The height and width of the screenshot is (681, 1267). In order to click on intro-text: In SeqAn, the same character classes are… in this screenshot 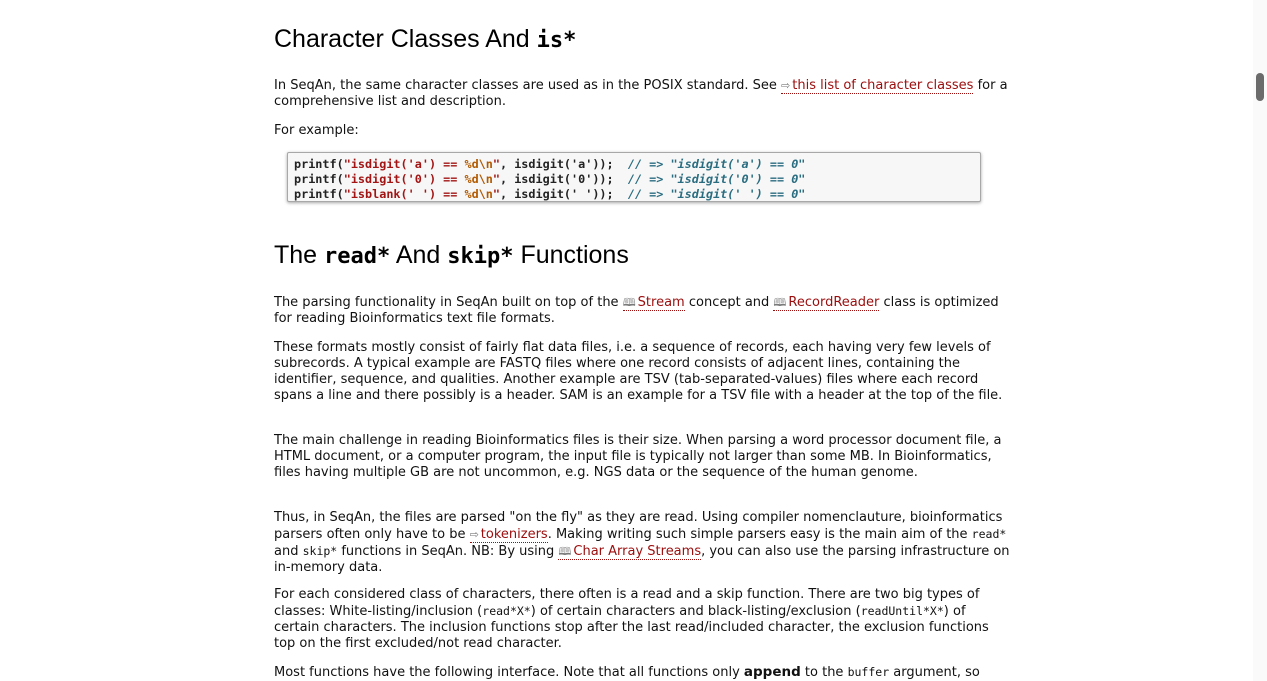, I will do `click(528, 85)`.